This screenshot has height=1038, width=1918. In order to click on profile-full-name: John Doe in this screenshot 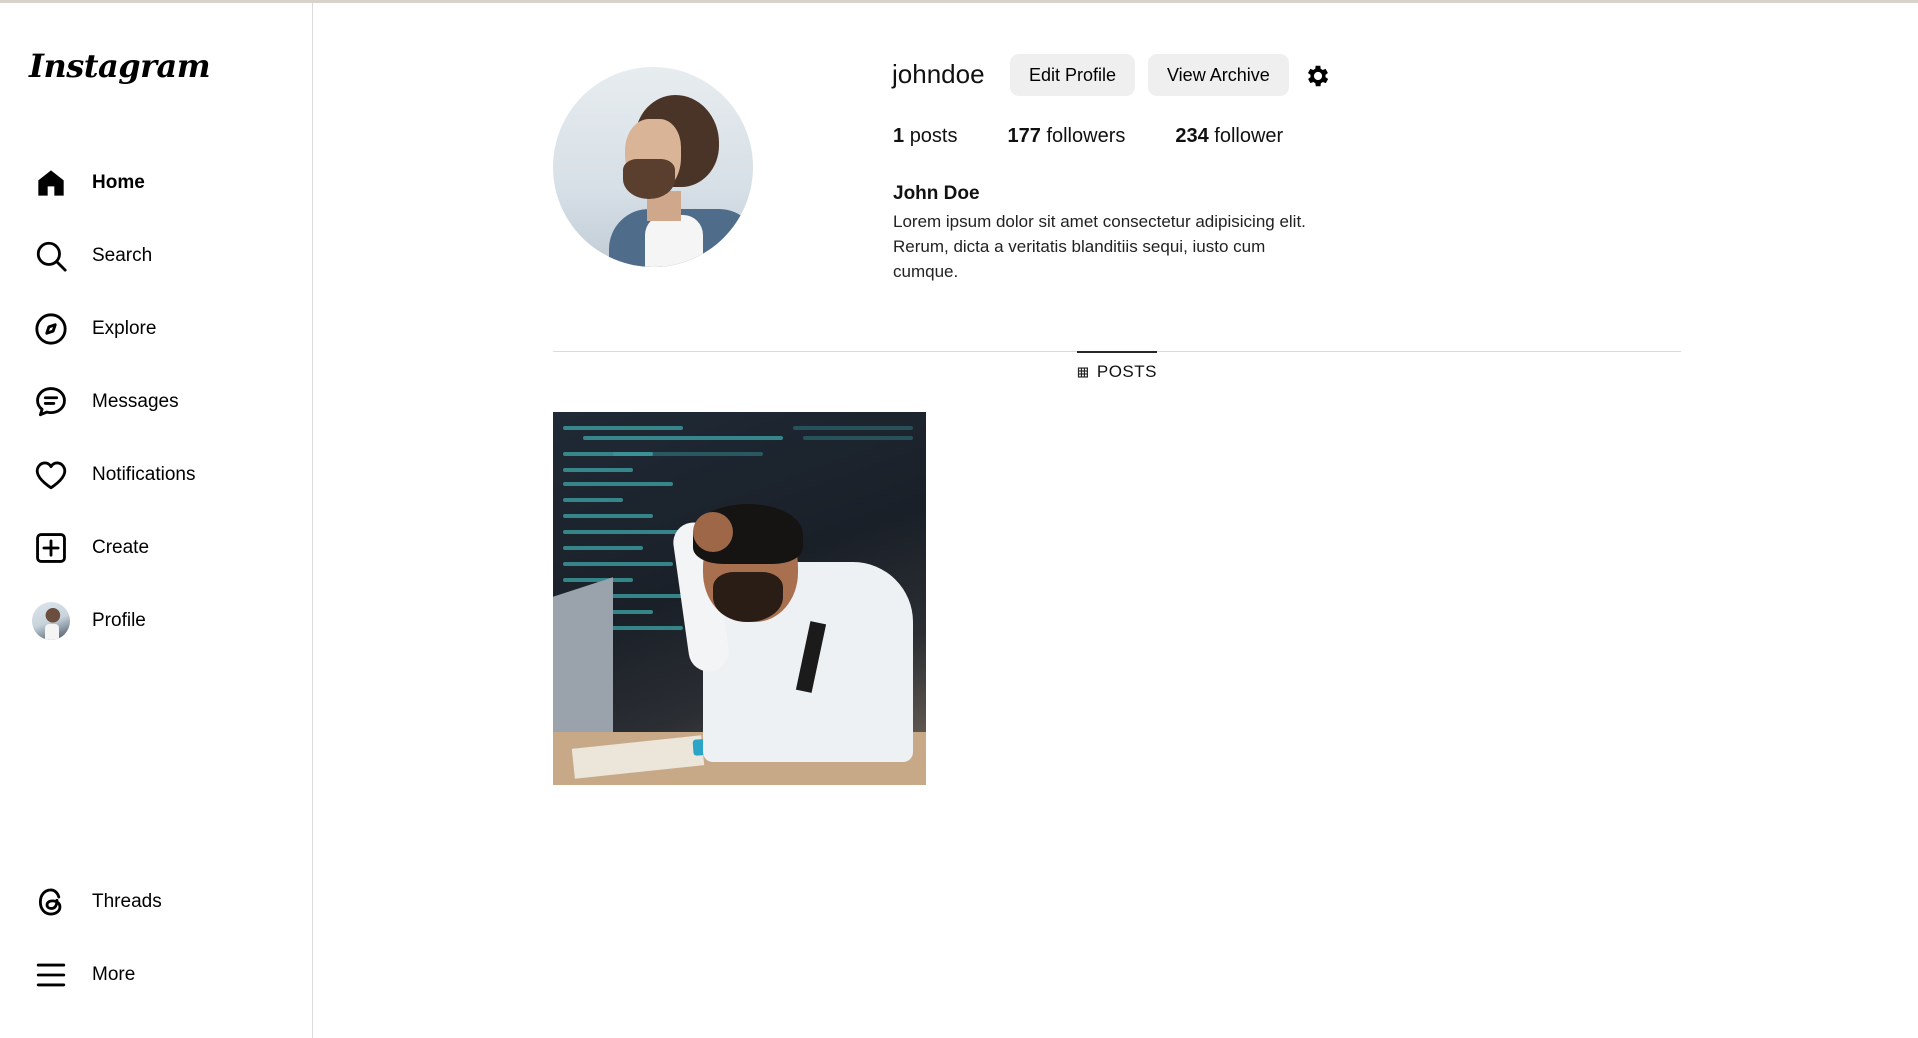, I will do `click(936, 193)`.